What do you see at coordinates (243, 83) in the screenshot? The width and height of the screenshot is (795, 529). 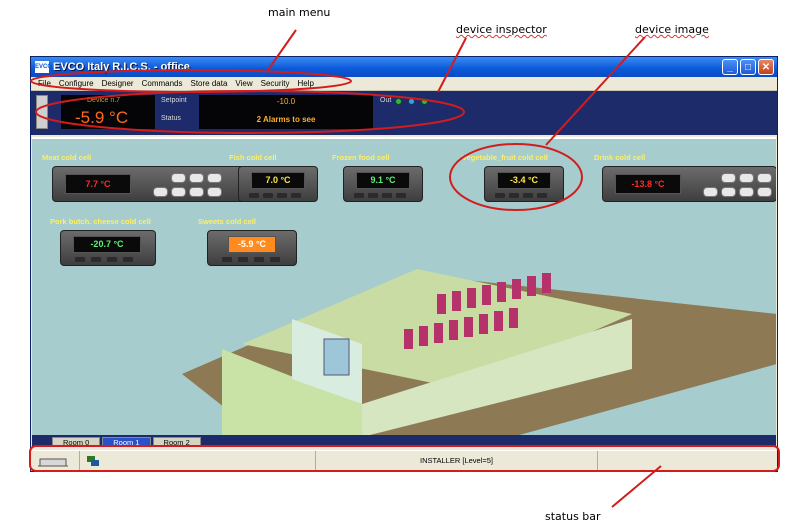 I see `menu-view: View` at bounding box center [243, 83].